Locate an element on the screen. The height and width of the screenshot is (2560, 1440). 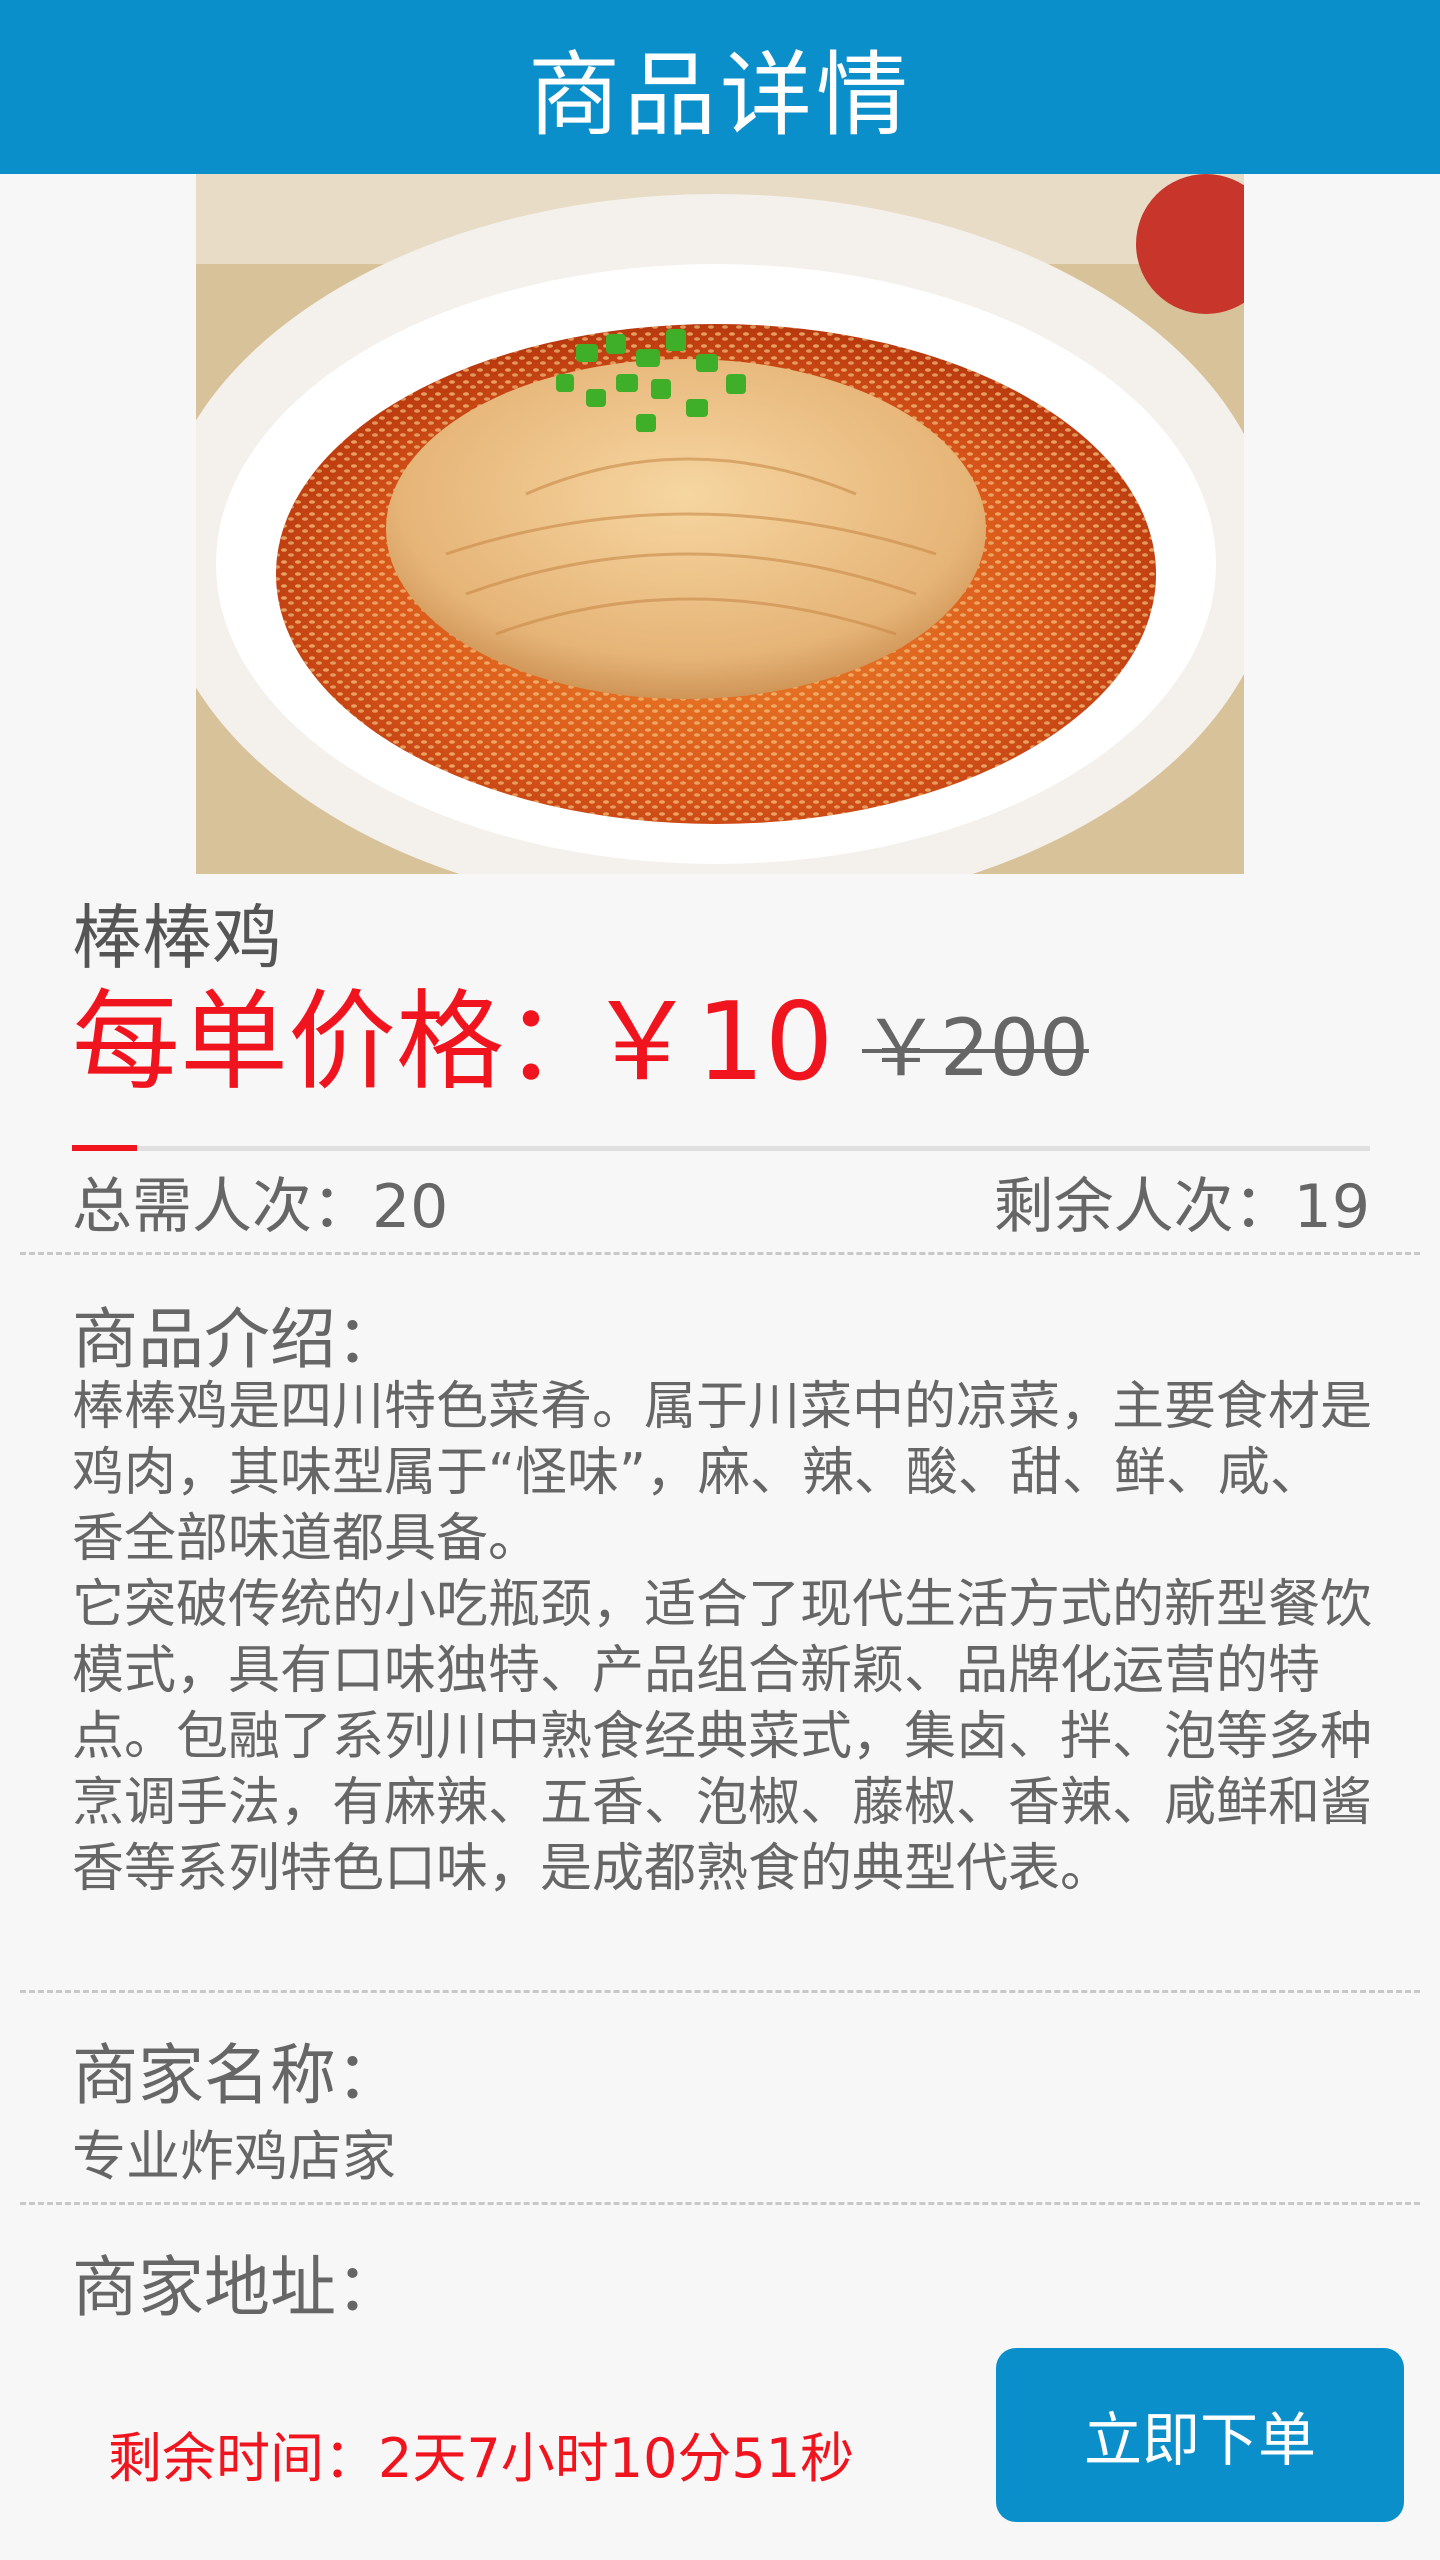
countdown-timer: 剩余时间：2天7小时10分51秒 is located at coordinates (481, 2458).